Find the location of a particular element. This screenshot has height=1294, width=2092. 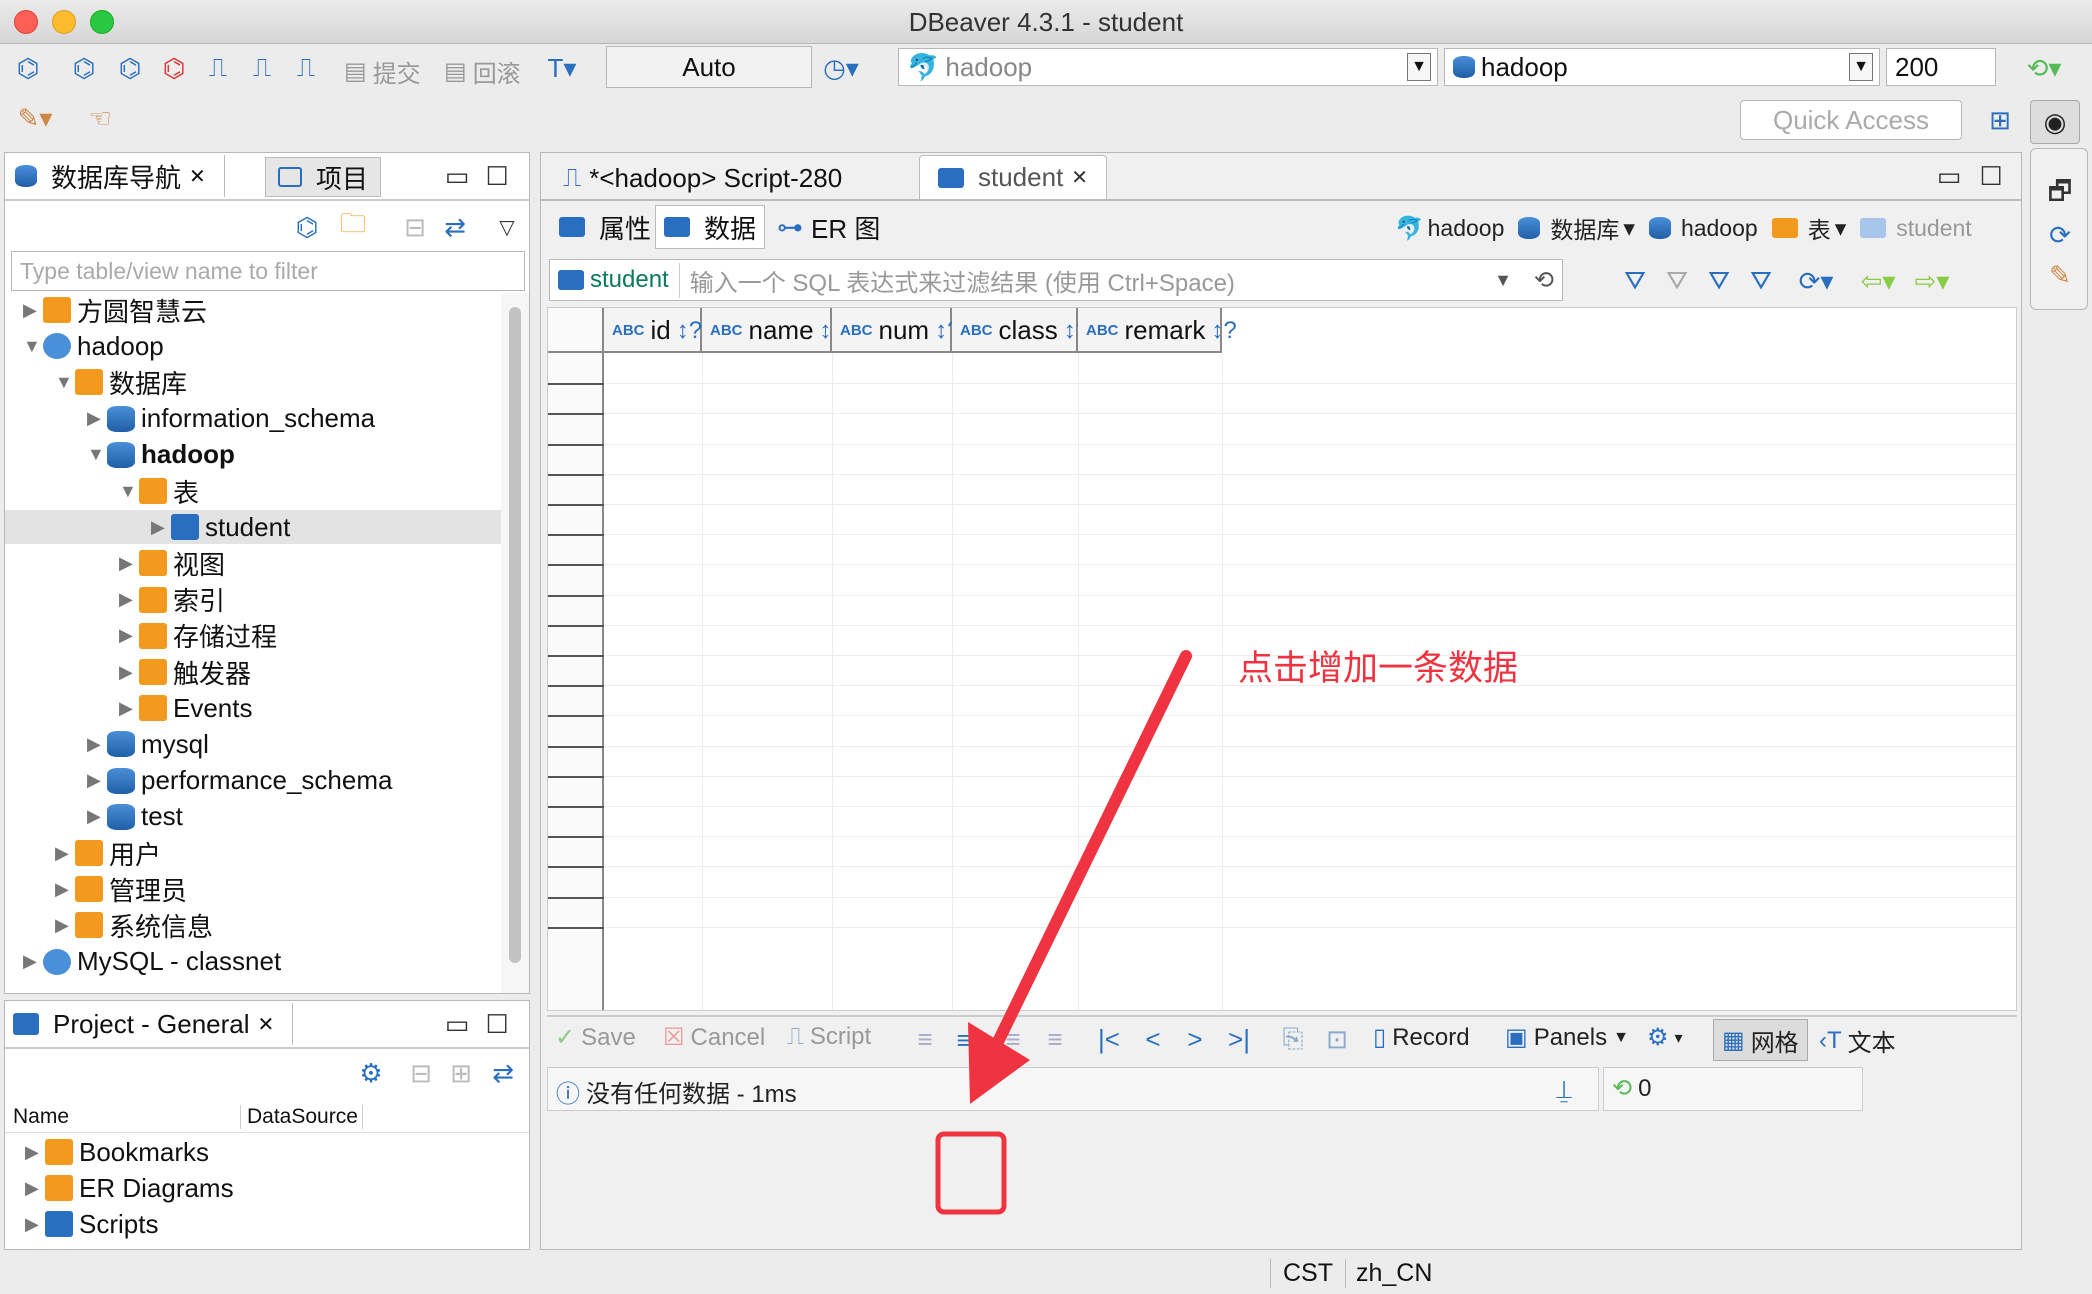

annotation-overlay is located at coordinates (1063, 932).